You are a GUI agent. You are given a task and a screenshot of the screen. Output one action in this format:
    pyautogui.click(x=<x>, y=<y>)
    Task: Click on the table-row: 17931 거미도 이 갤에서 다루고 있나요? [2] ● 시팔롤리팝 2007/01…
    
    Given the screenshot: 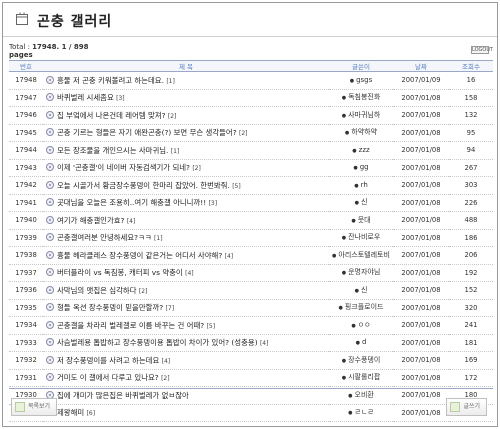 What is the action you would take?
    pyautogui.click(x=251, y=378)
    